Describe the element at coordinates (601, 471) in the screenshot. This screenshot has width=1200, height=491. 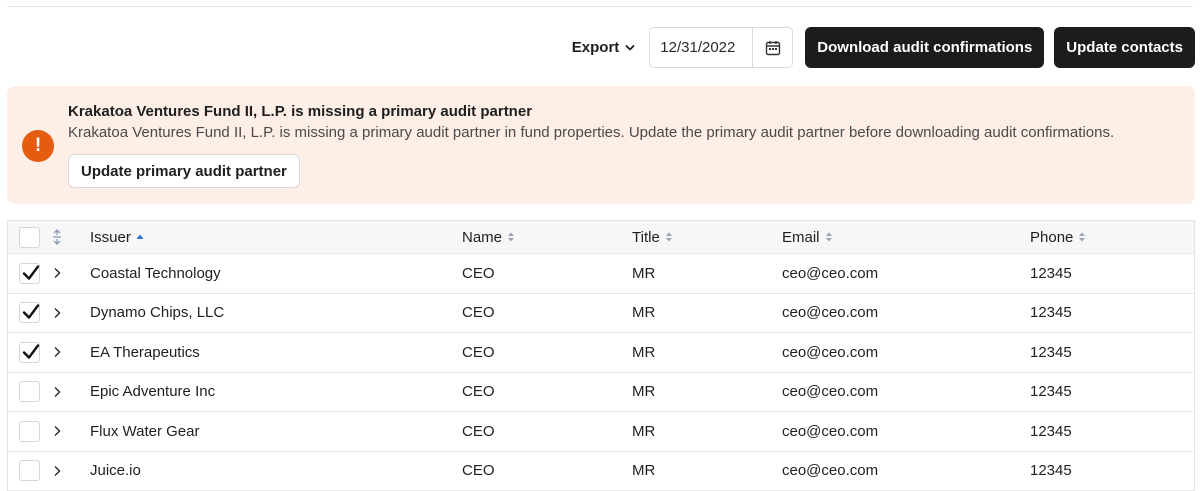
I see `table-row: Juice.io CEO MR ceo@ceo.com 12345` at that location.